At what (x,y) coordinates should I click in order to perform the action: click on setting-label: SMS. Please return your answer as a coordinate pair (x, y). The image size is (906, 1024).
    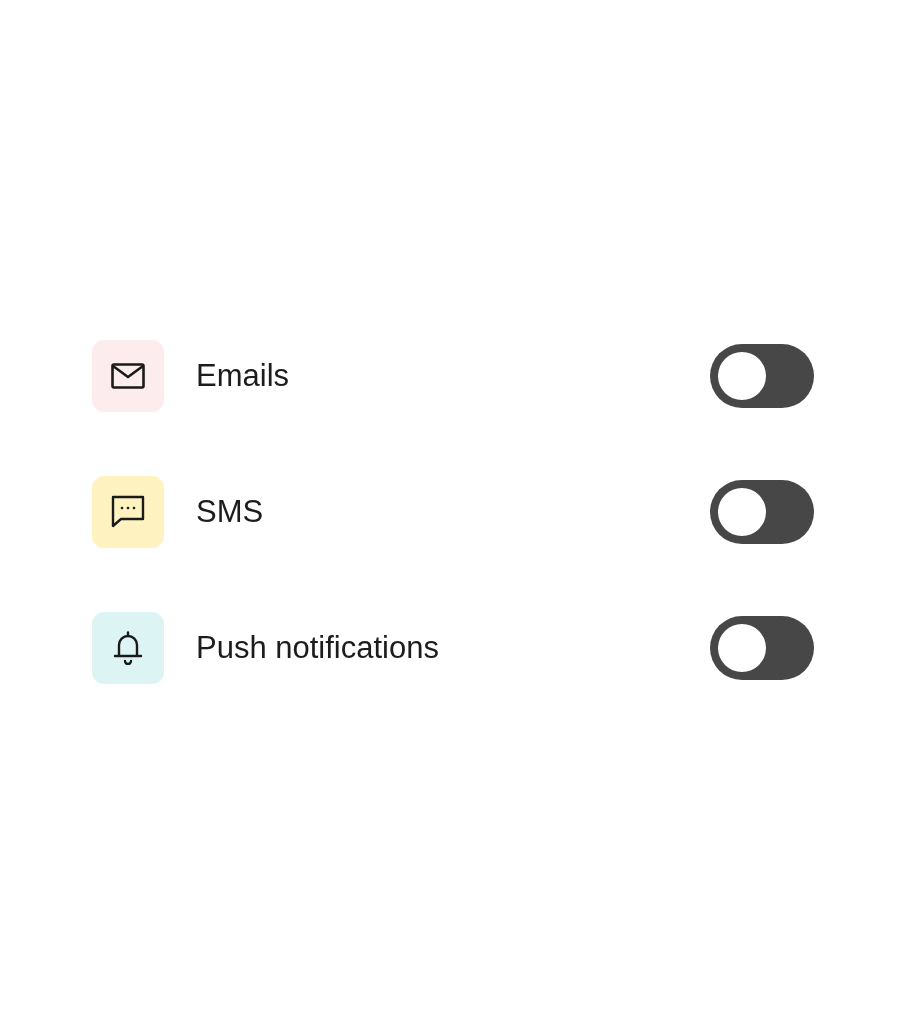
    Looking at the image, I should click on (230, 512).